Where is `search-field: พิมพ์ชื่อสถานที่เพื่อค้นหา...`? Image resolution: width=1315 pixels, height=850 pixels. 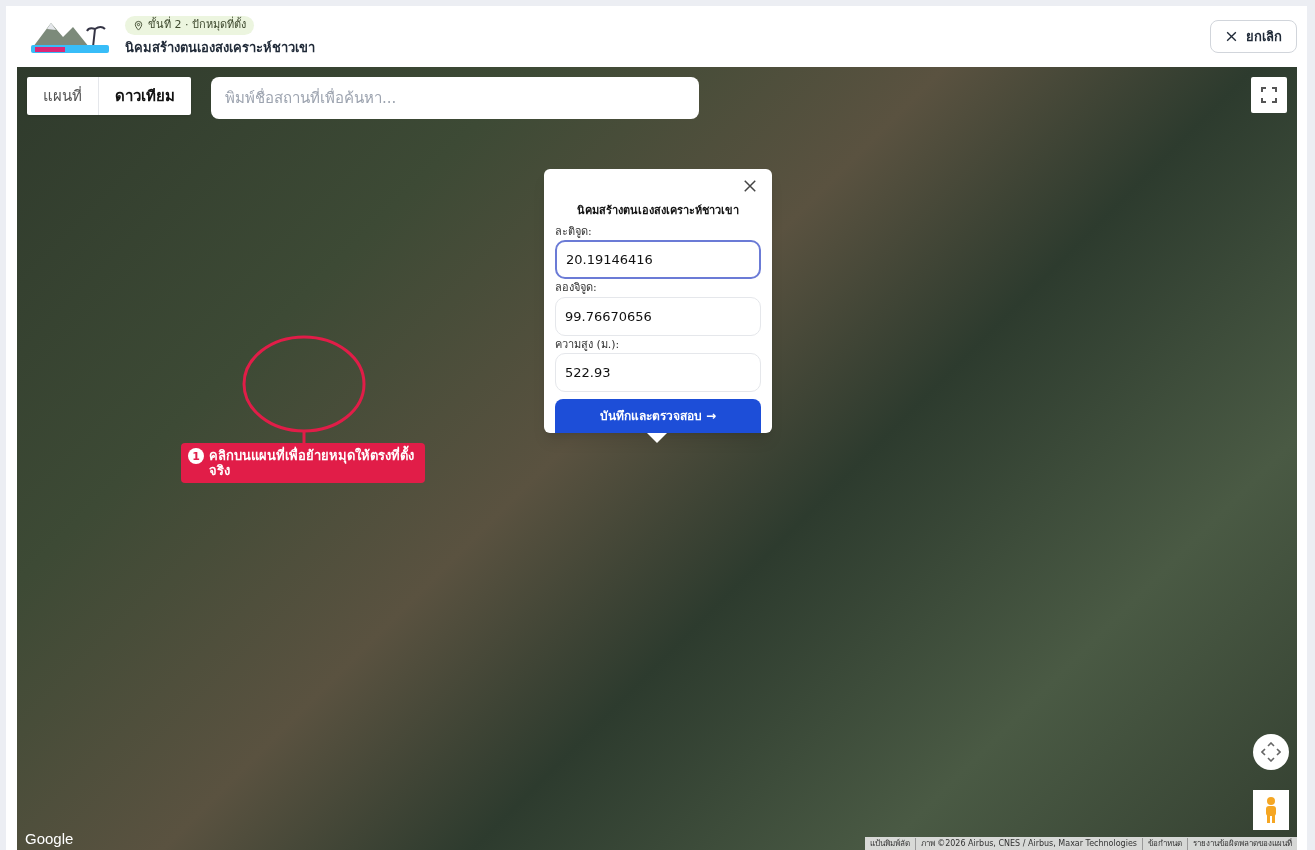 search-field: พิมพ์ชื่อสถานที่เพื่อค้นหา... is located at coordinates (455, 98).